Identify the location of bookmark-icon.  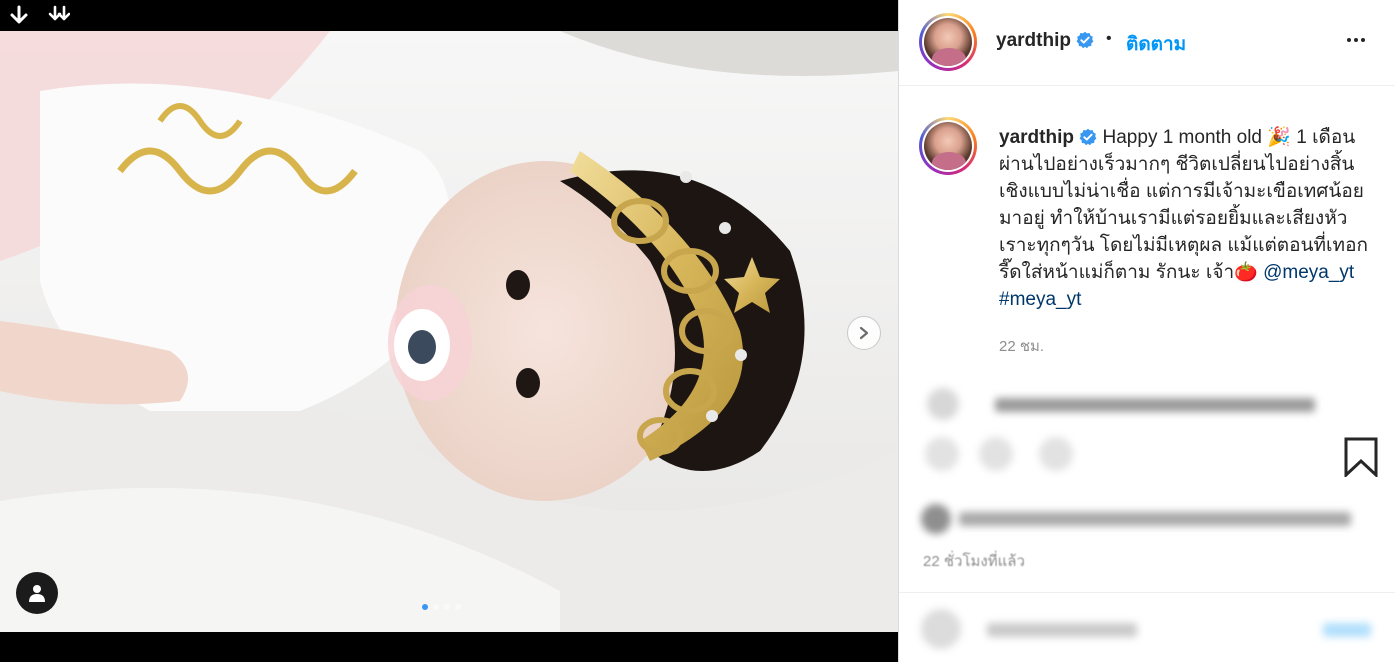
(1361, 457).